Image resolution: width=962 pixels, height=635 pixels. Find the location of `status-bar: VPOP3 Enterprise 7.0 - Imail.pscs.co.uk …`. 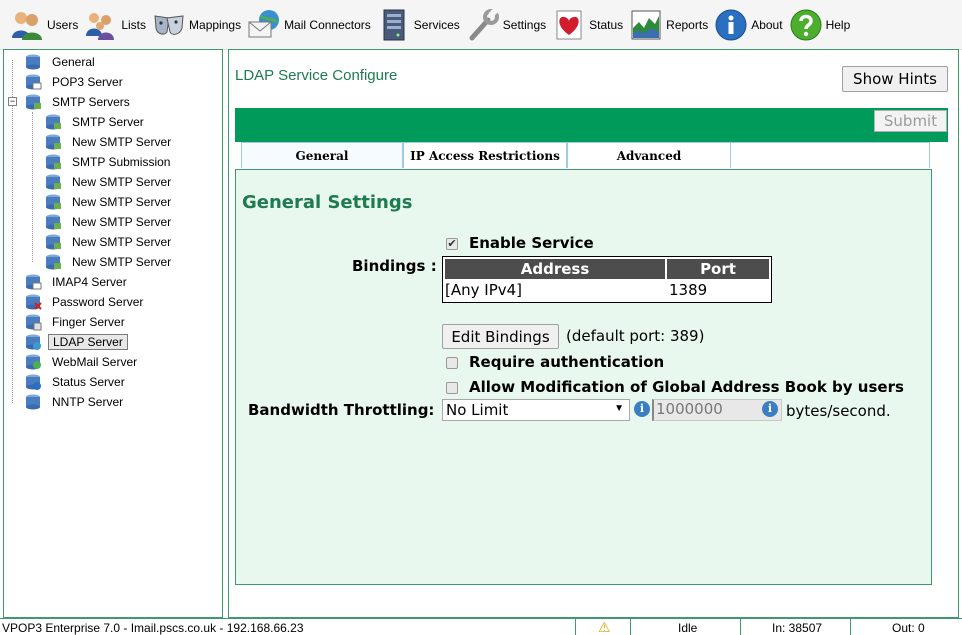

status-bar: VPOP3 Enterprise 7.0 - Imail.pscs.co.uk … is located at coordinates (481, 626).